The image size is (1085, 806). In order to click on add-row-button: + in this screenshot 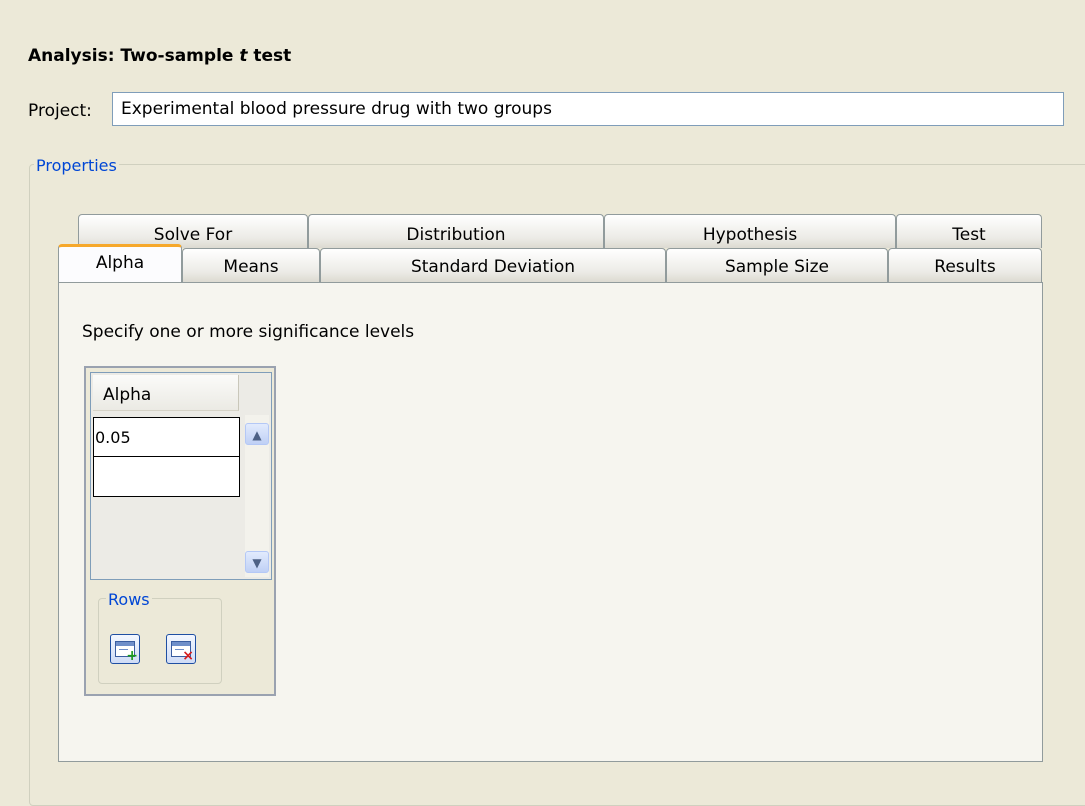, I will do `click(125, 649)`.